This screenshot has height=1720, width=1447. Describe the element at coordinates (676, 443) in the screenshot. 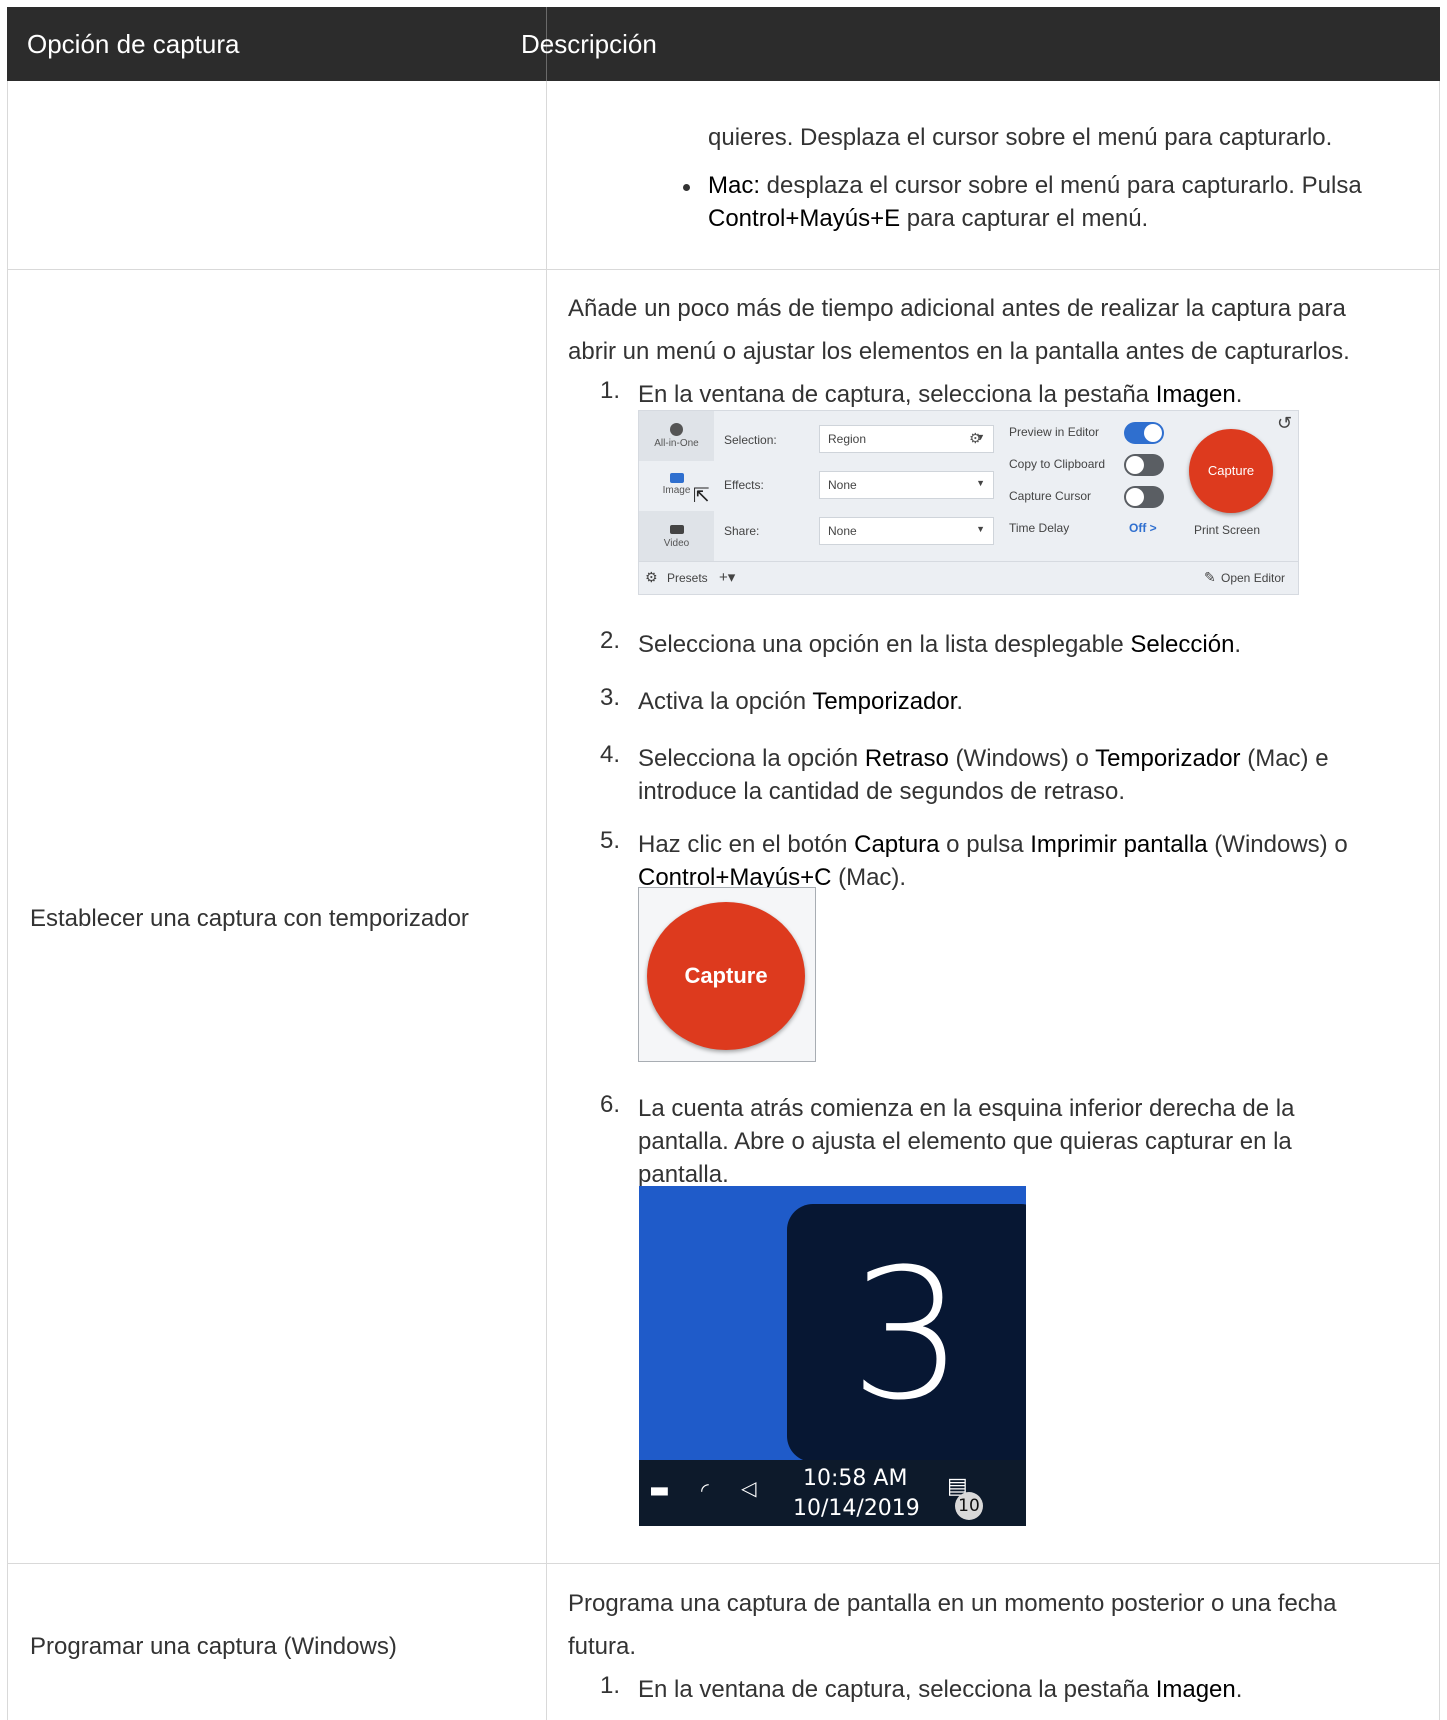

I see `tab-label: All-in-One` at that location.